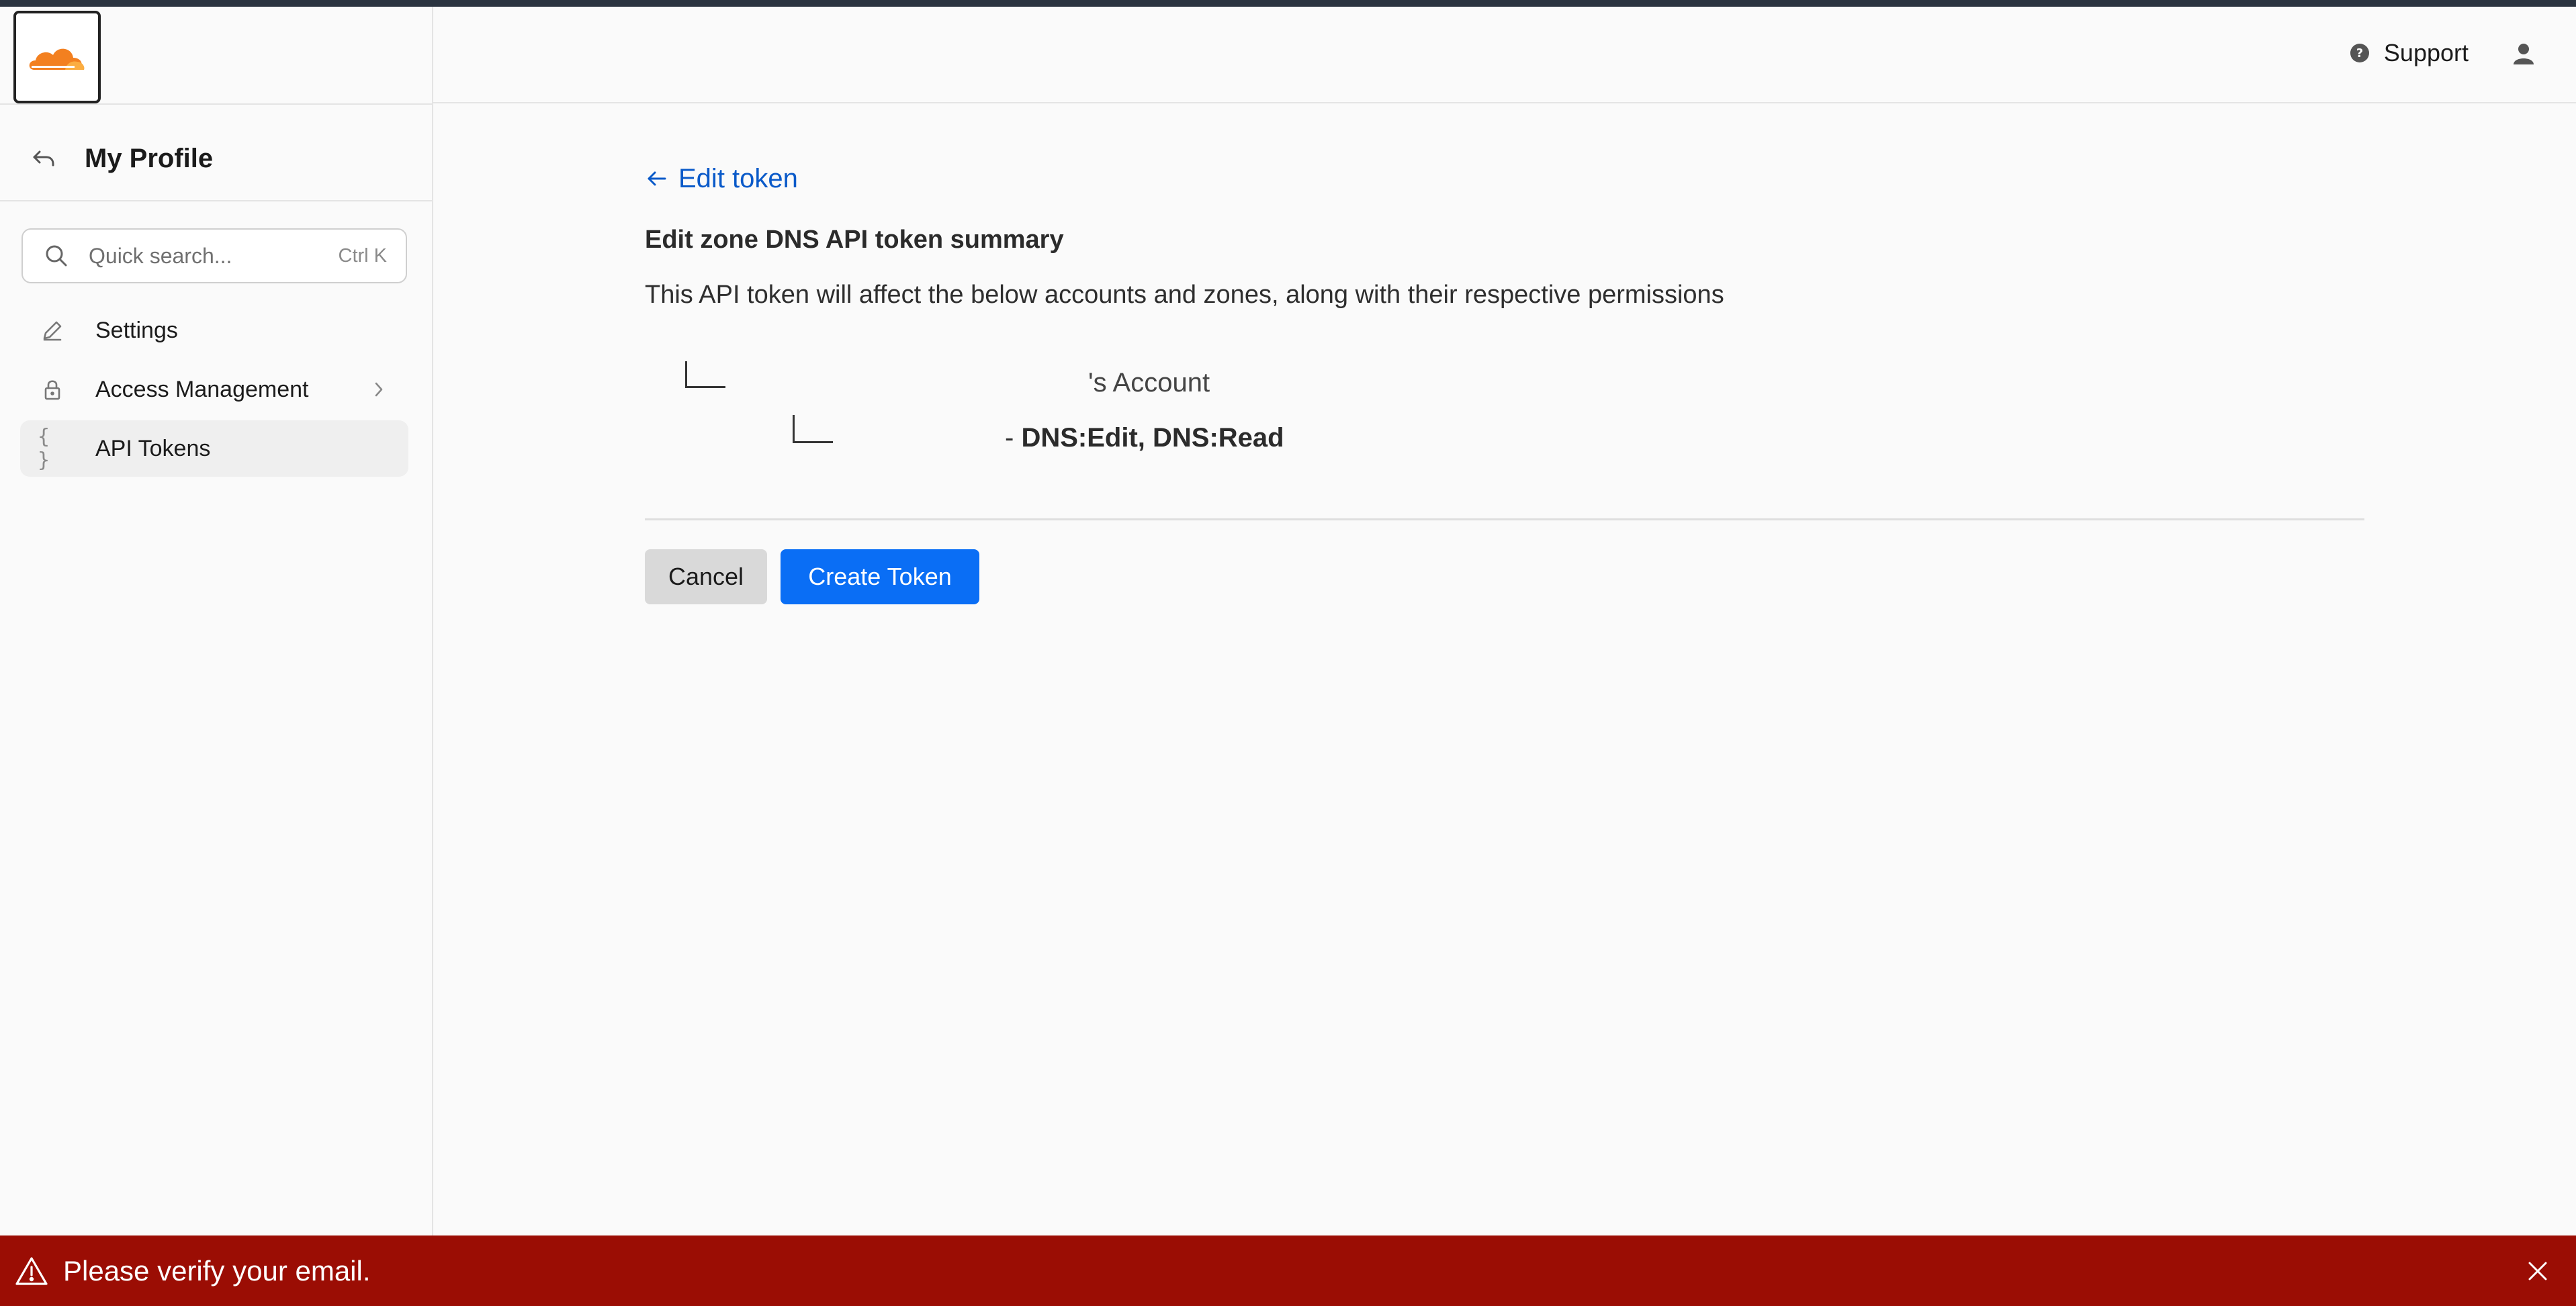 The height and width of the screenshot is (1306, 2576). Describe the element at coordinates (202, 389) in the screenshot. I see `sidebar-item-label: Access Management` at that location.